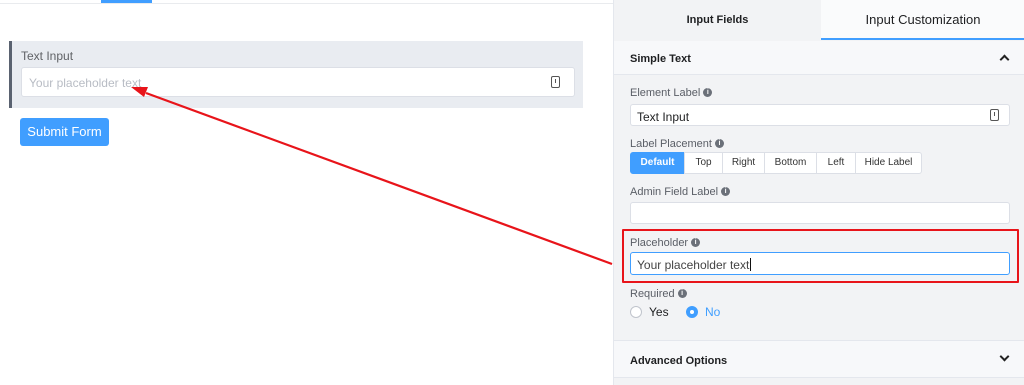 The image size is (1024, 385). I want to click on active-tab-indicator, so click(126, 1).